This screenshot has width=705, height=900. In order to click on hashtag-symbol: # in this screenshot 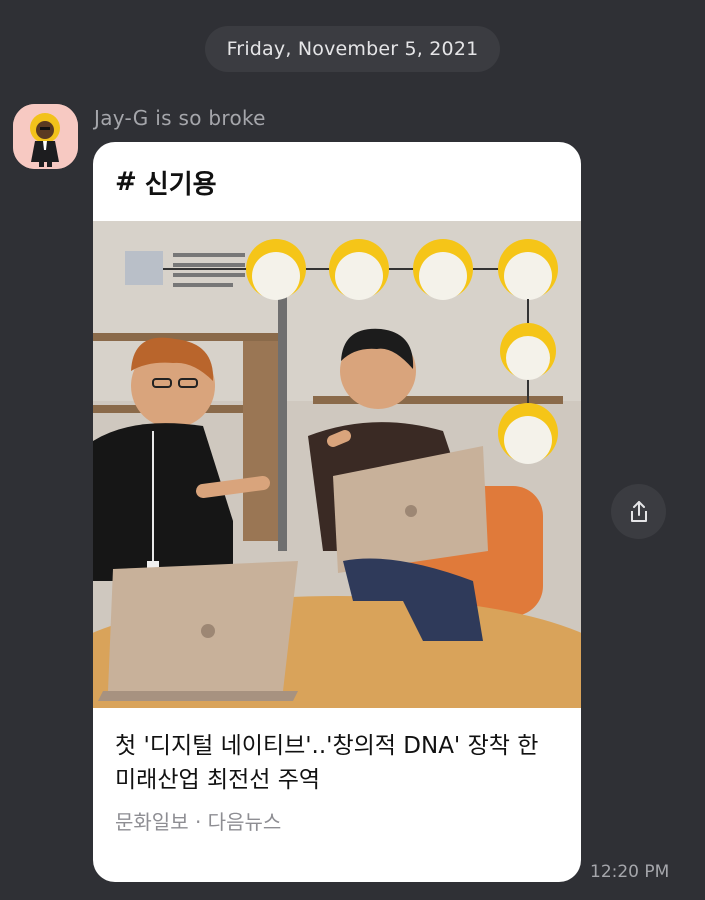, I will do `click(126, 182)`.